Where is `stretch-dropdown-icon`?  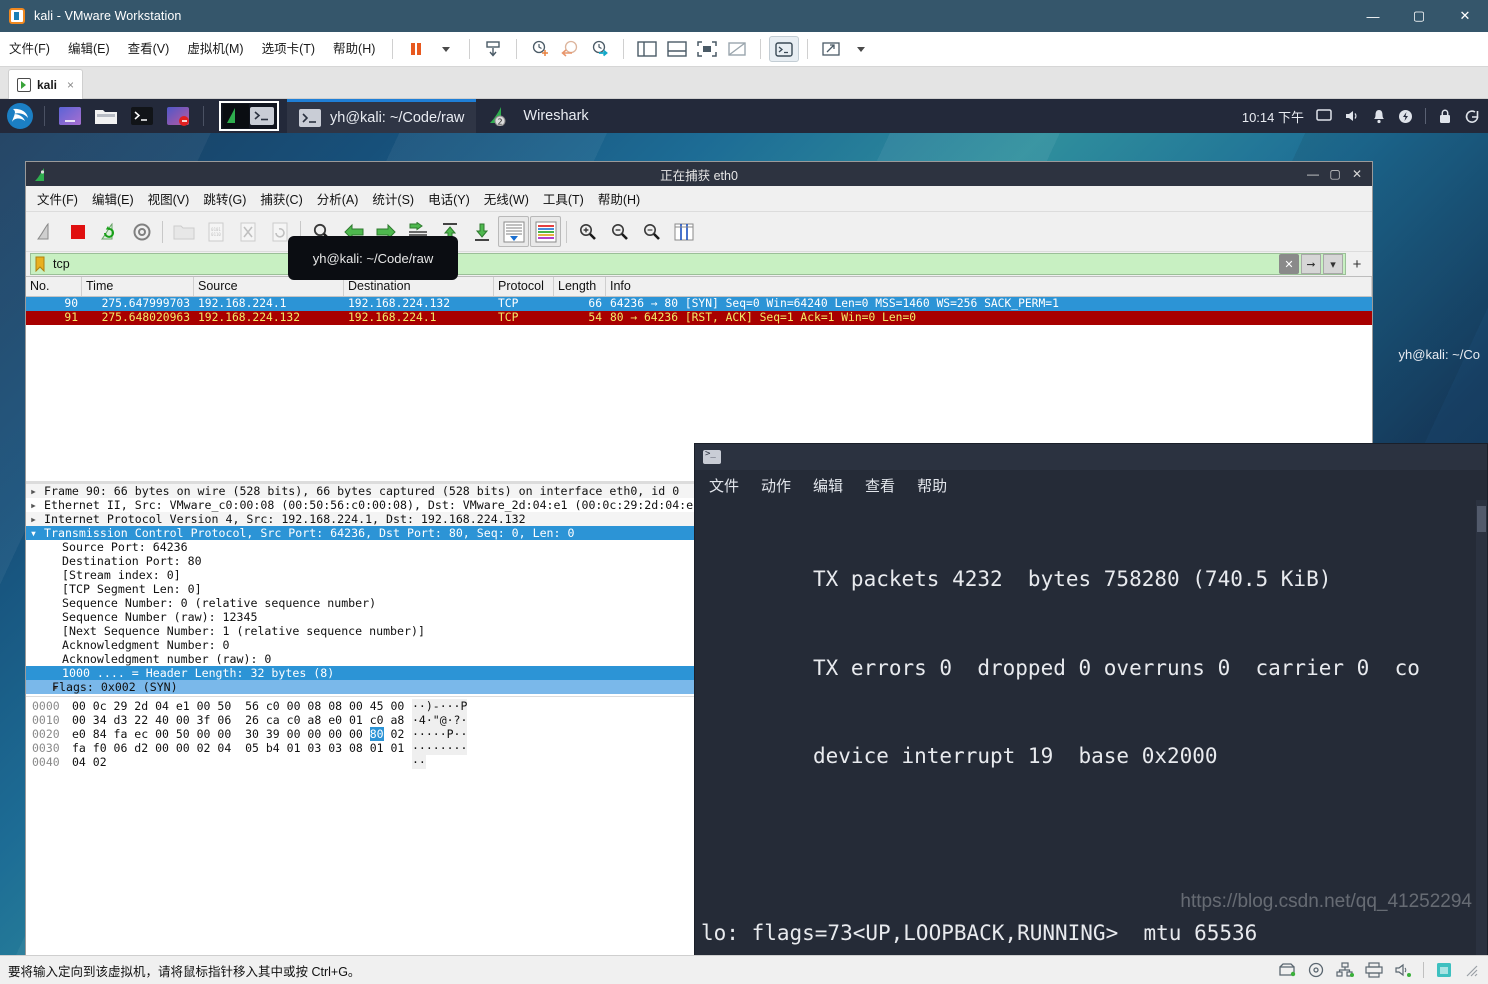 stretch-dropdown-icon is located at coordinates (861, 49).